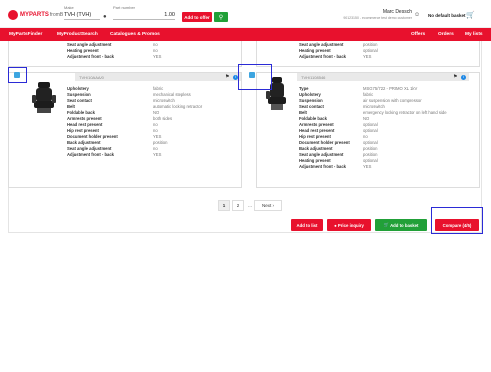  I want to click on next-label: Next, so click(266, 205).